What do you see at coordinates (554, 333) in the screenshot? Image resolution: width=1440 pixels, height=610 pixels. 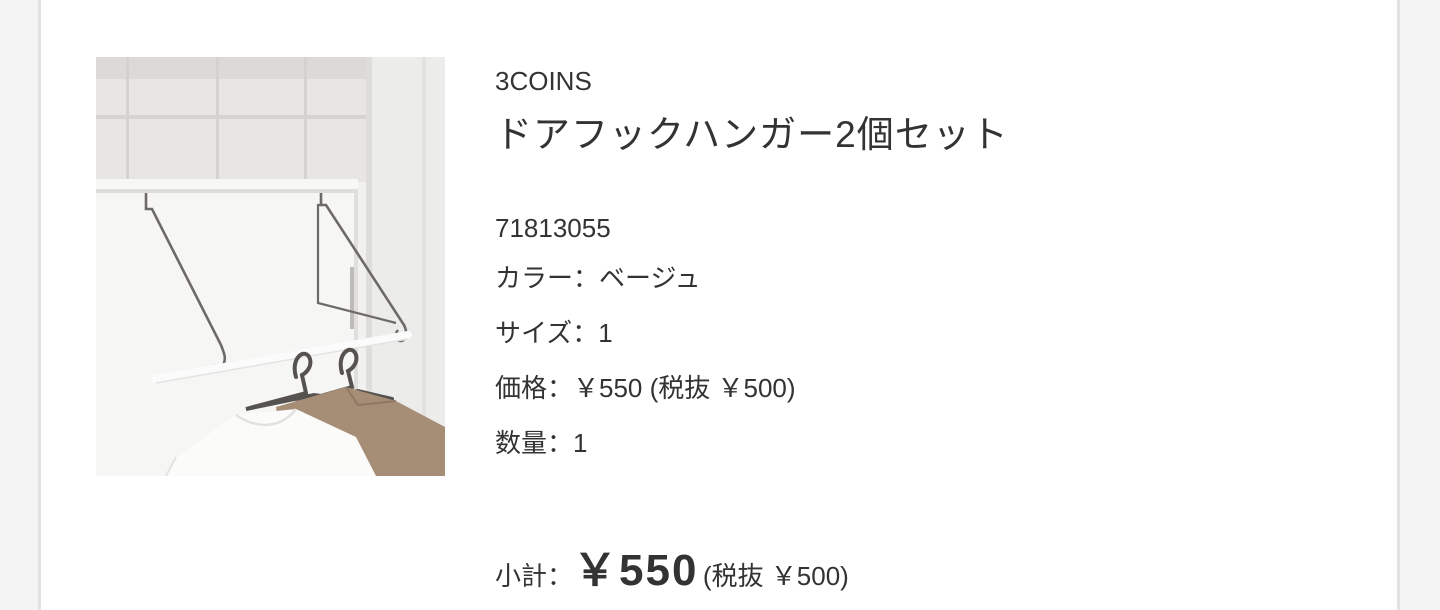 I see `product-size: サイズ：1` at bounding box center [554, 333].